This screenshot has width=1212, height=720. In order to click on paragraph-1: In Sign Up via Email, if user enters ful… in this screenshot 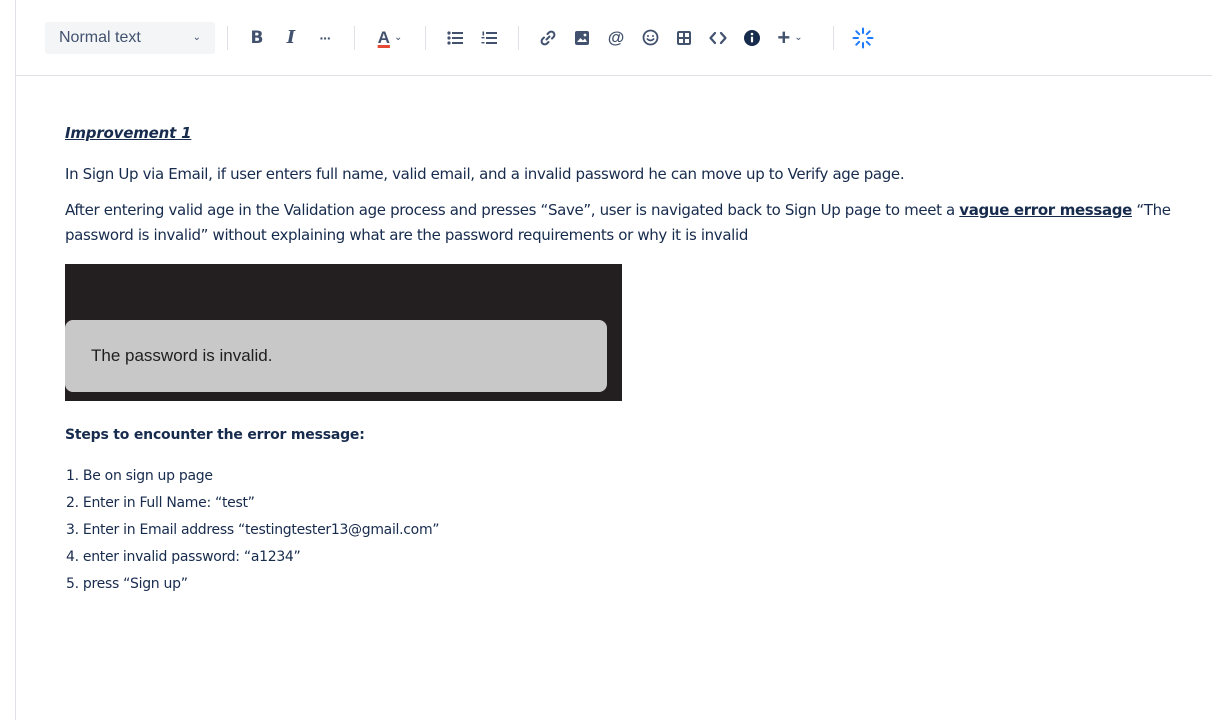, I will do `click(485, 174)`.